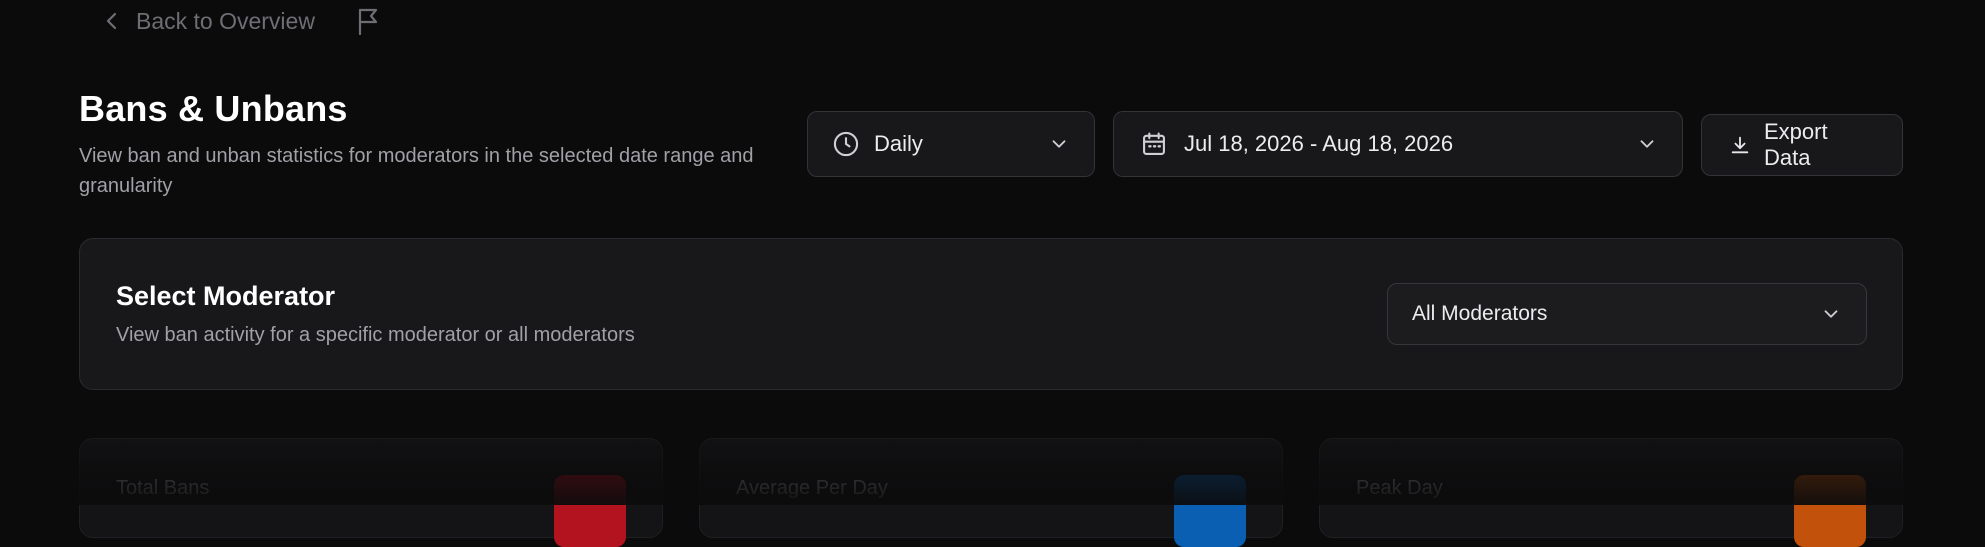 This screenshot has width=1985, height=547. I want to click on calendar-icon, so click(1154, 143).